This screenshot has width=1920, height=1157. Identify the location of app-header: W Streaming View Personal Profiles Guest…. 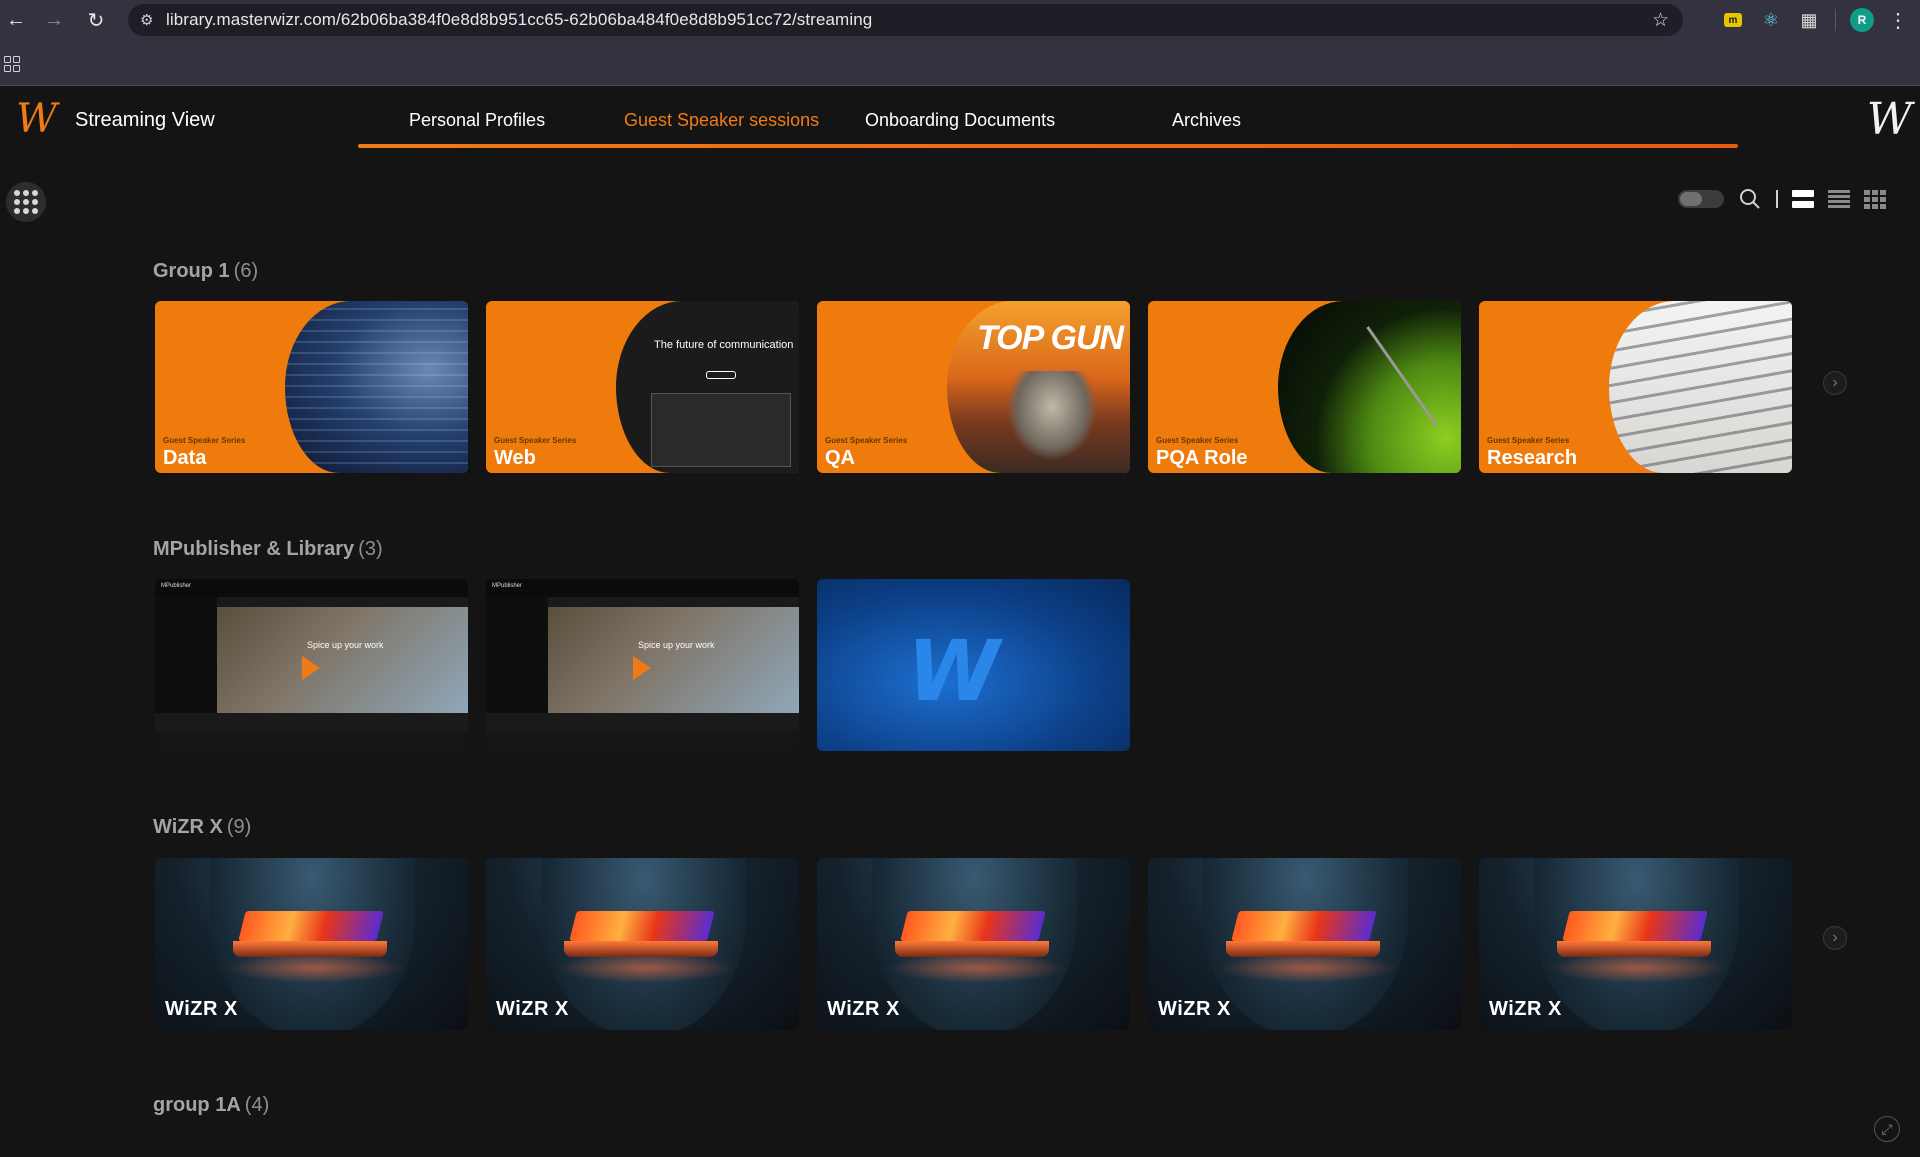
(960, 119).